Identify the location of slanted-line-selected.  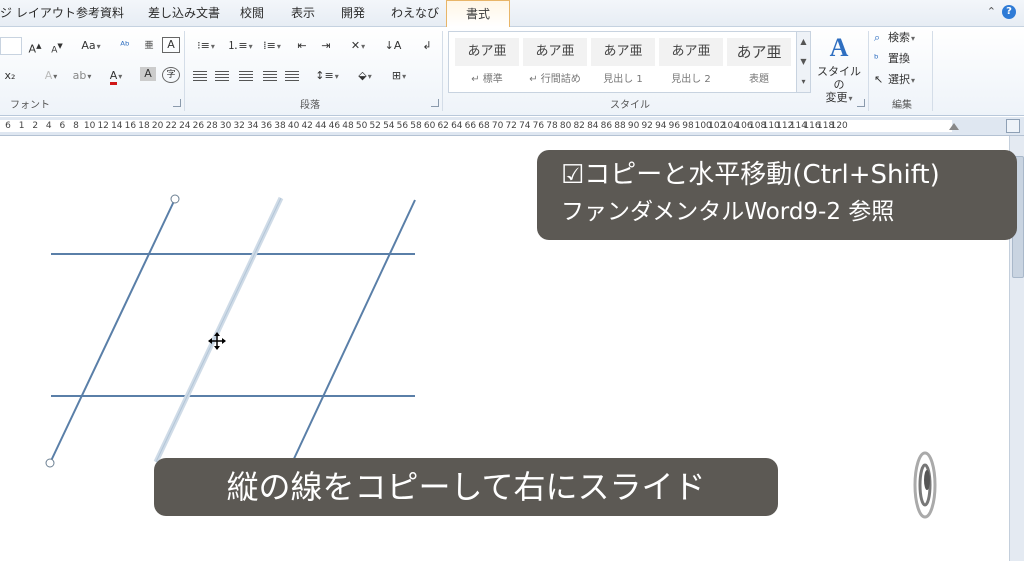
(112, 331).